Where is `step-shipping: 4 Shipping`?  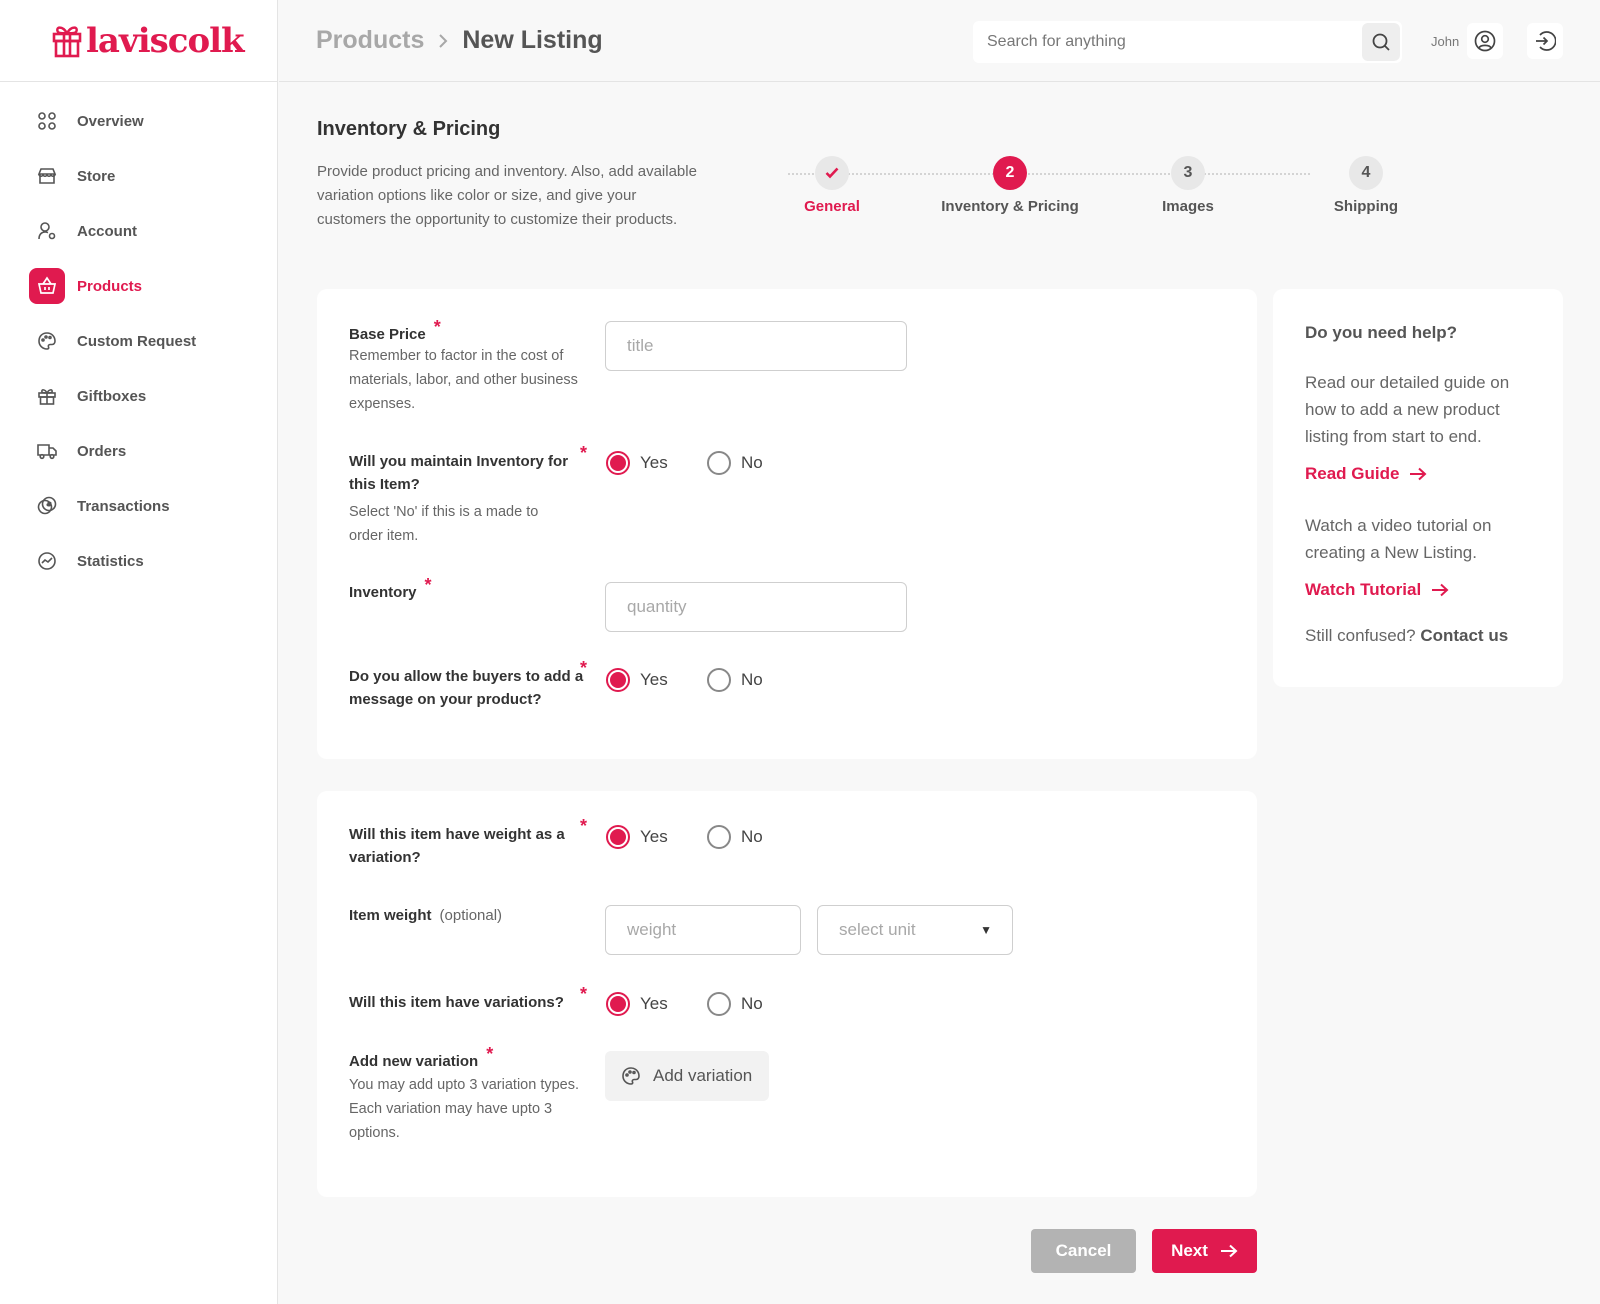 step-shipping: 4 Shipping is located at coordinates (1366, 185).